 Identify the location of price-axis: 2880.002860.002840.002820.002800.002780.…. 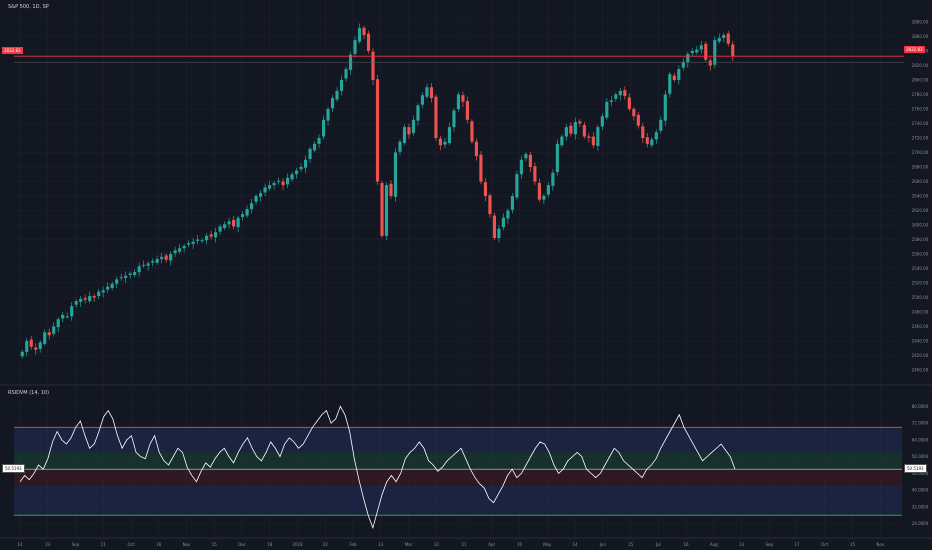
(920, 196).